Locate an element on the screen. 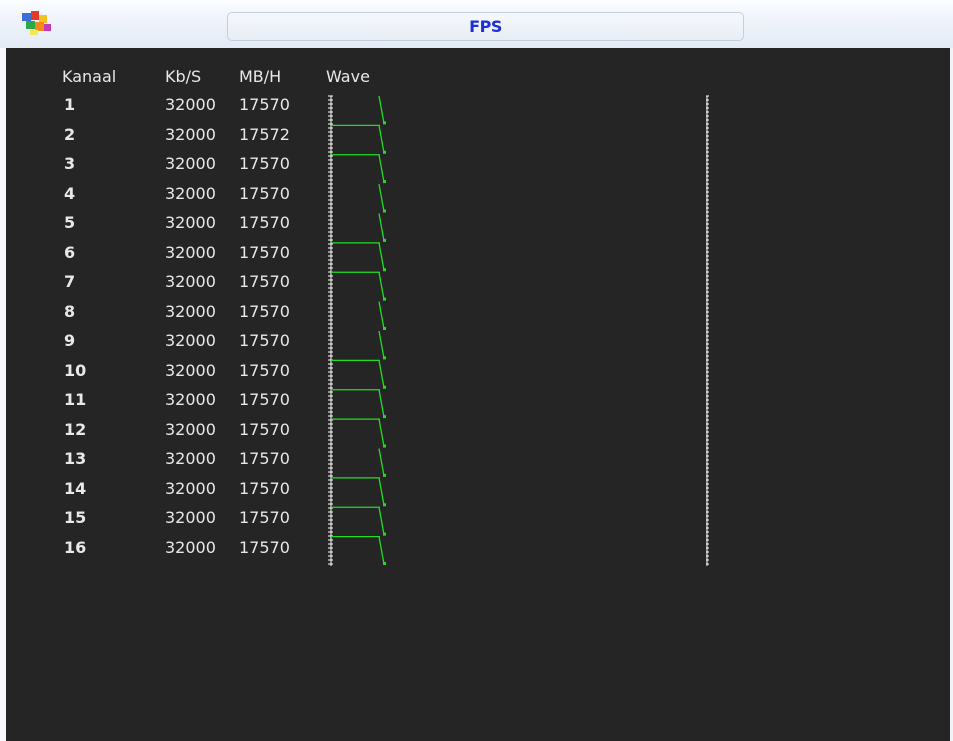 Image resolution: width=953 pixels, height=741 pixels. window-title: FPS is located at coordinates (485, 26).